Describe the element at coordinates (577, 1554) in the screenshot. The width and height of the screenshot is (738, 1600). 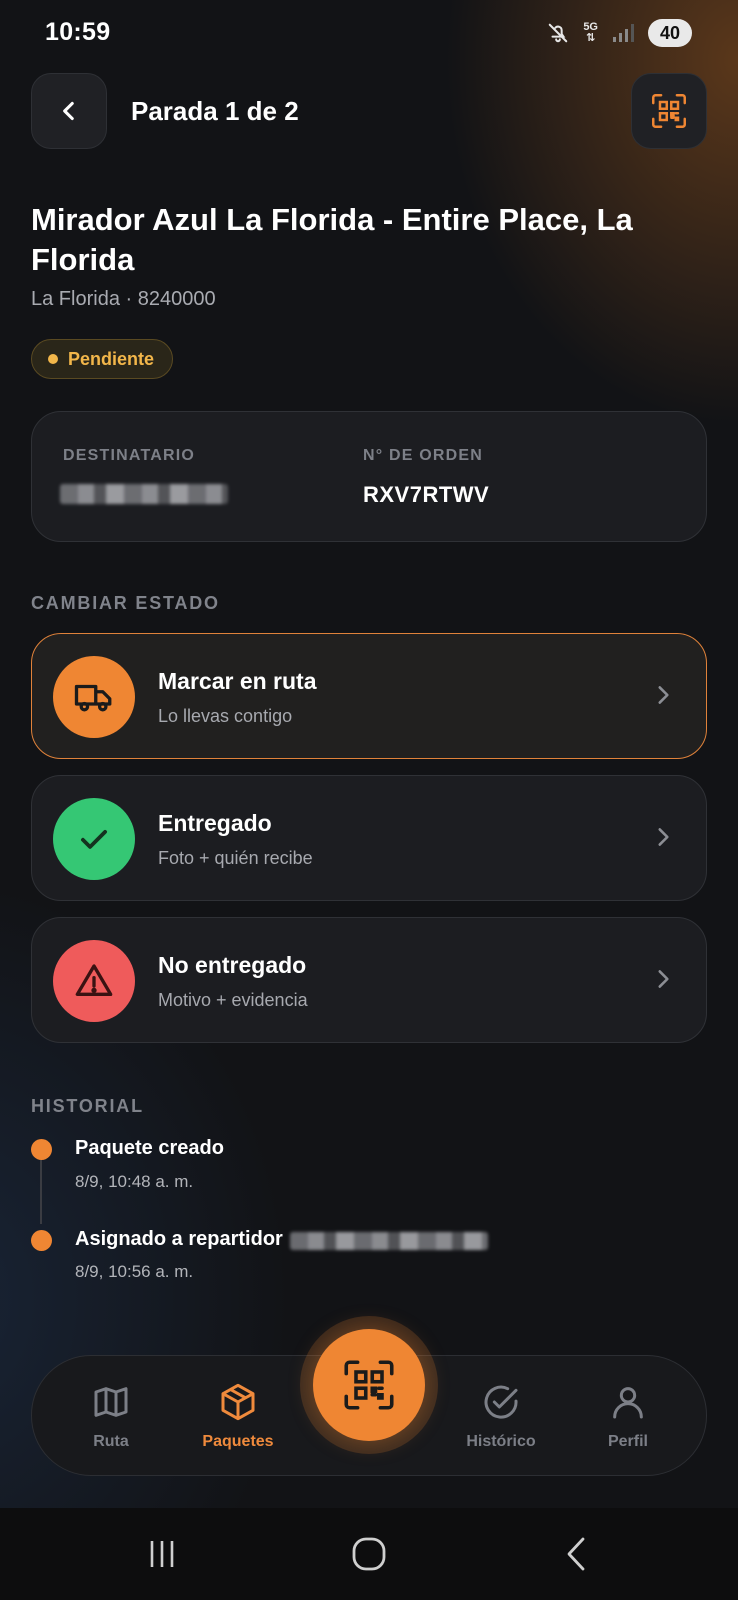
I see `system-back-icon` at that location.